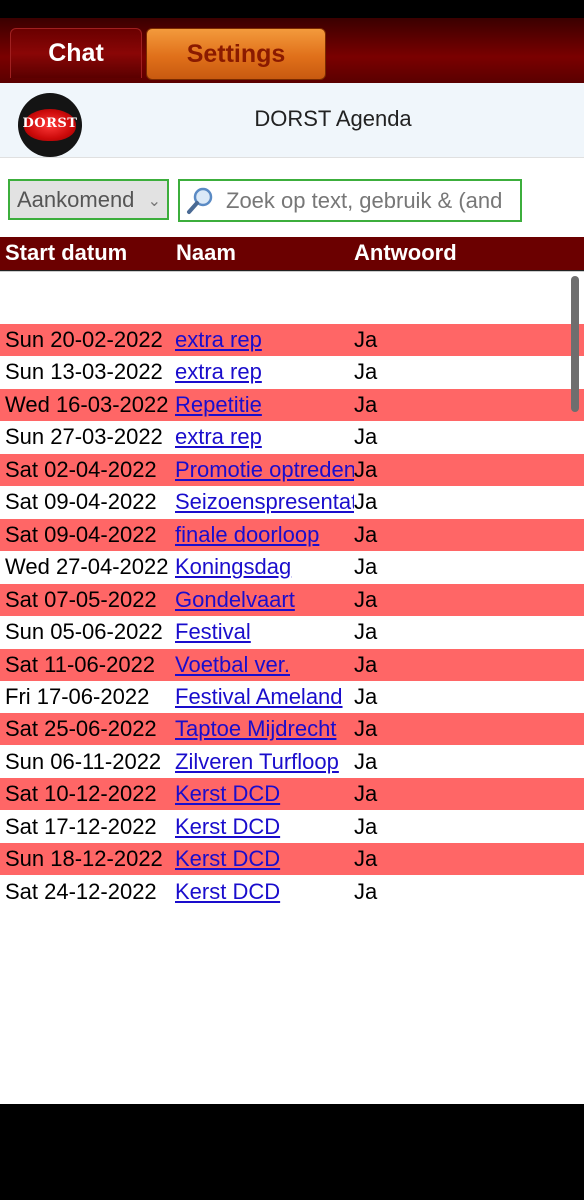  Describe the element at coordinates (81, 891) in the screenshot. I see `start-date-cell: Sat 24-12-2022` at that location.